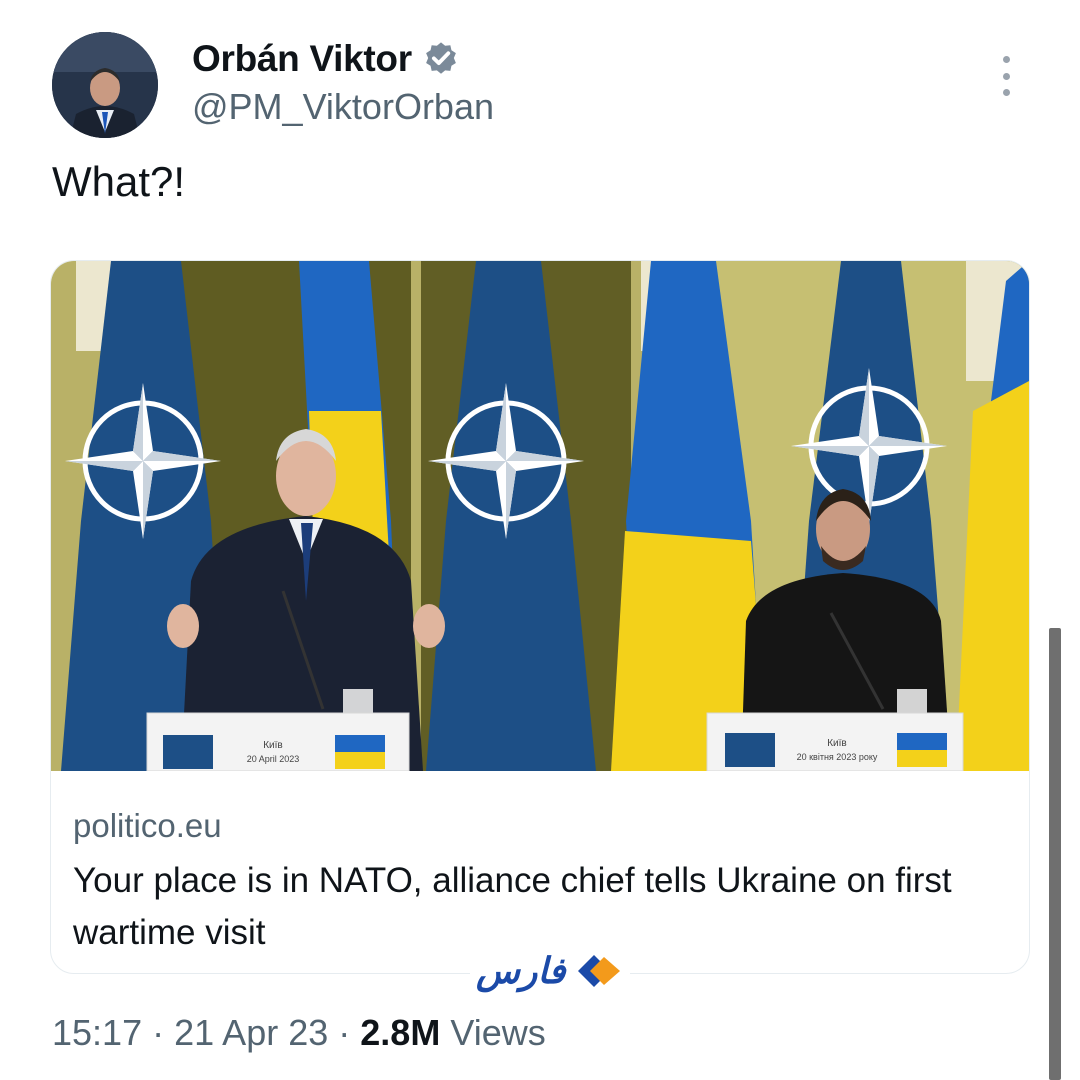  What do you see at coordinates (147, 825) in the screenshot?
I see `card-domain: politico.eu` at bounding box center [147, 825].